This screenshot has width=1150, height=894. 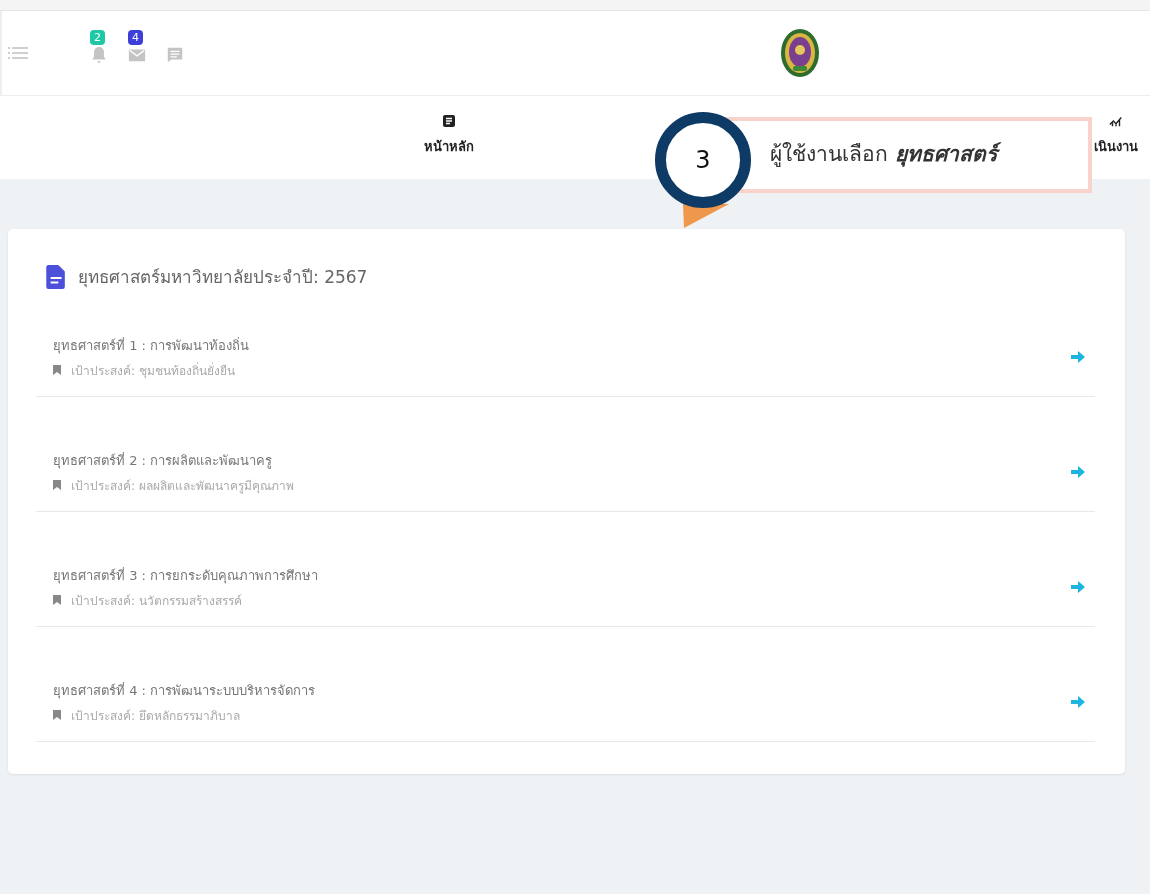 I want to click on strategy-title: ยุทธศาสตร์ที่ 2 : การผลิตและพัฒนาครู, so click(x=173, y=460).